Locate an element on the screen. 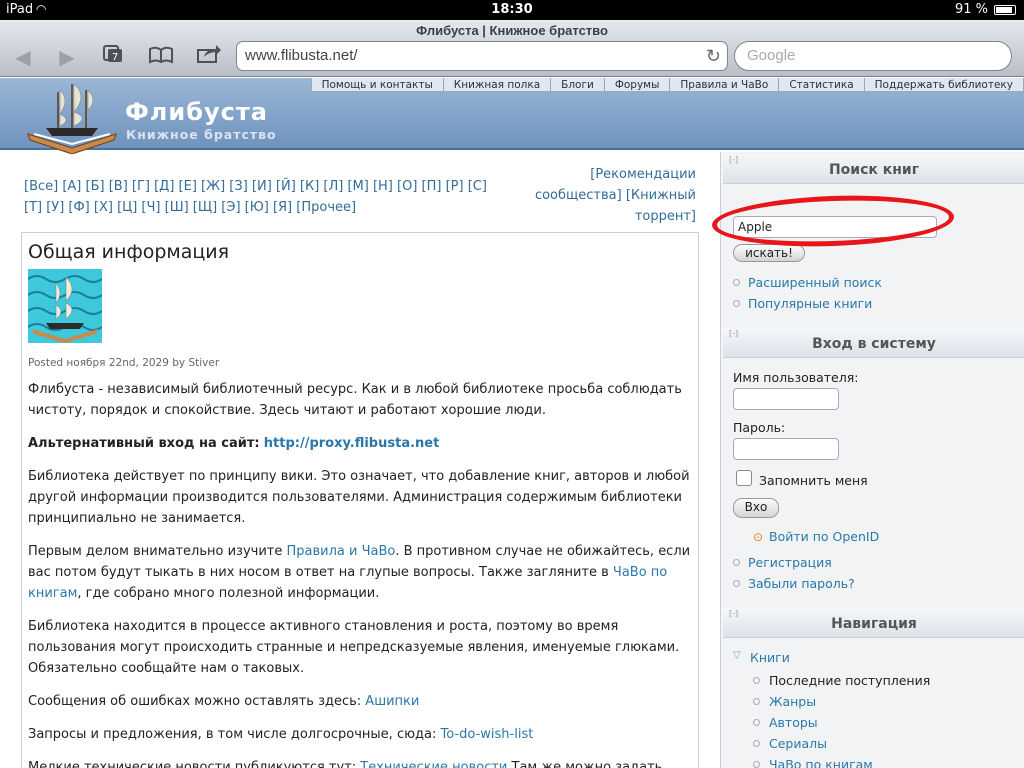  reload-icon: ↻ is located at coordinates (713, 56).